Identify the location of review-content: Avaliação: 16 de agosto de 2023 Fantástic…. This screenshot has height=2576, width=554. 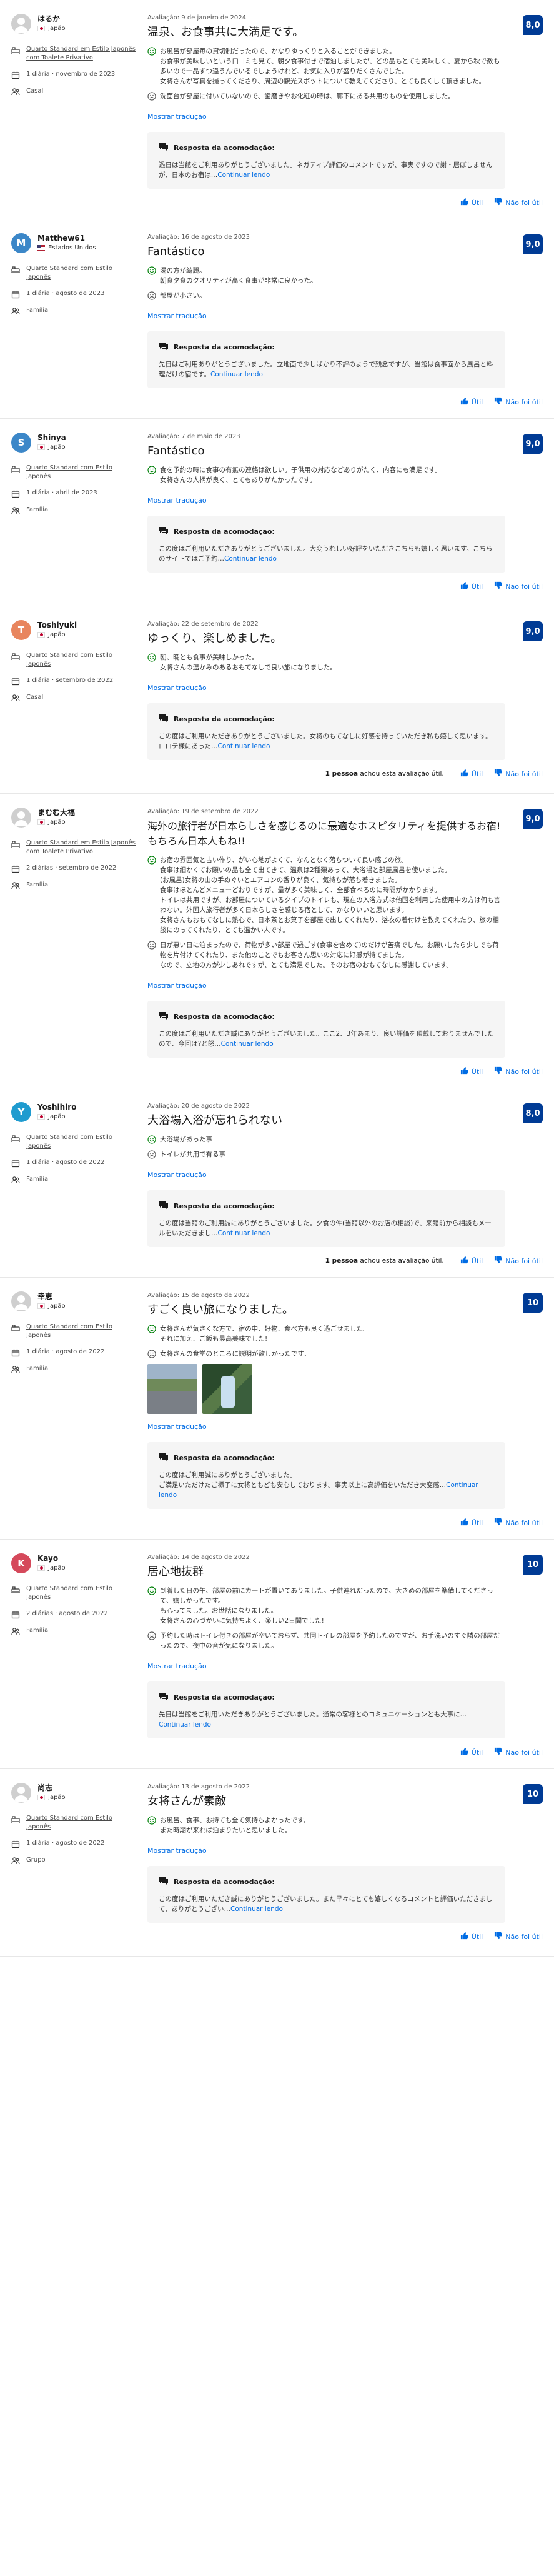
(345, 310).